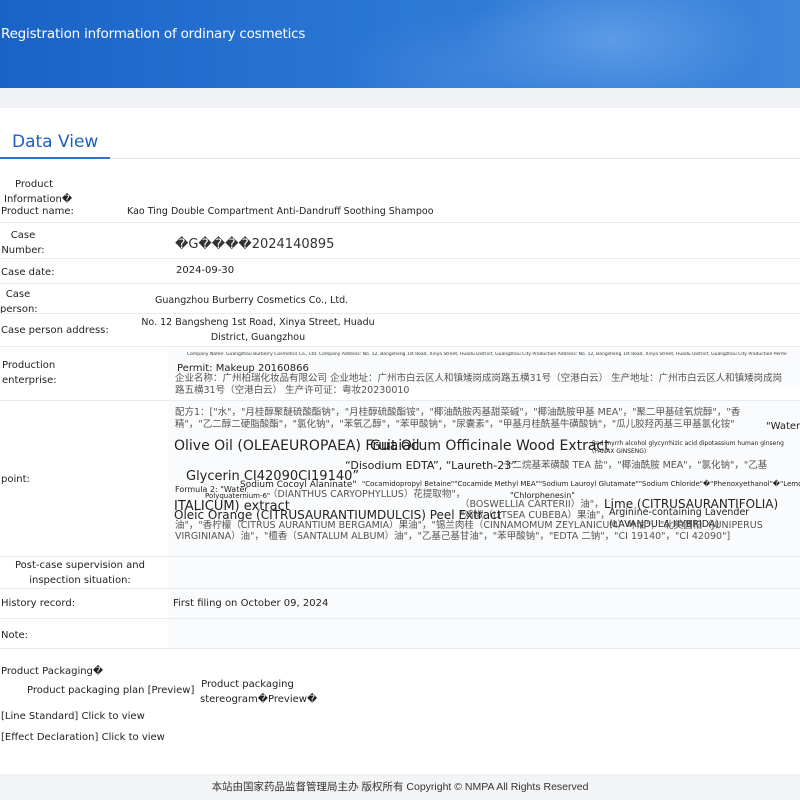 The width and height of the screenshot is (800, 800). Describe the element at coordinates (28, 272) in the screenshot. I see `case-date-label: Case date:` at that location.